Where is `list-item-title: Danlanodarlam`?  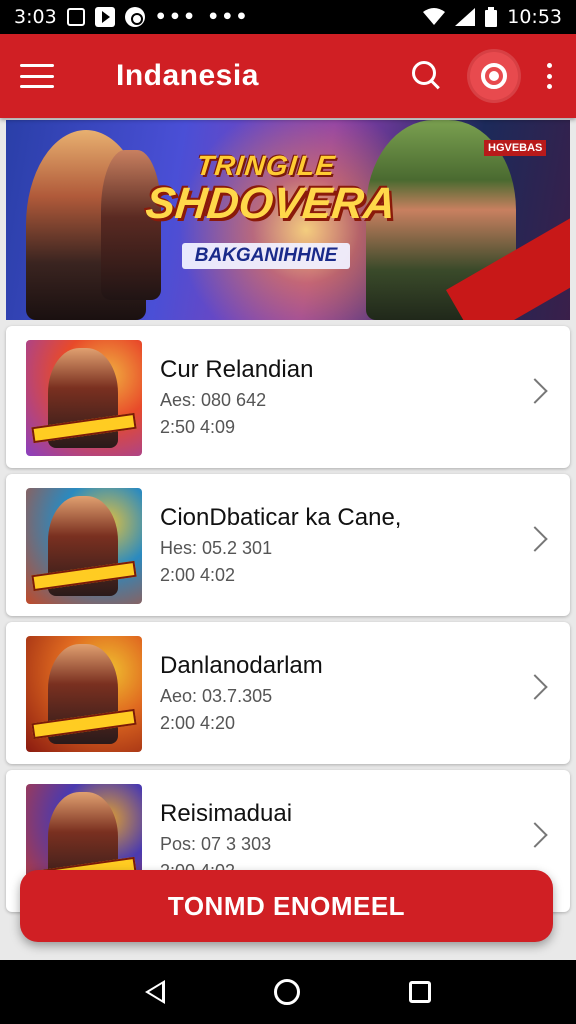 list-item-title: Danlanodarlam is located at coordinates (241, 665).